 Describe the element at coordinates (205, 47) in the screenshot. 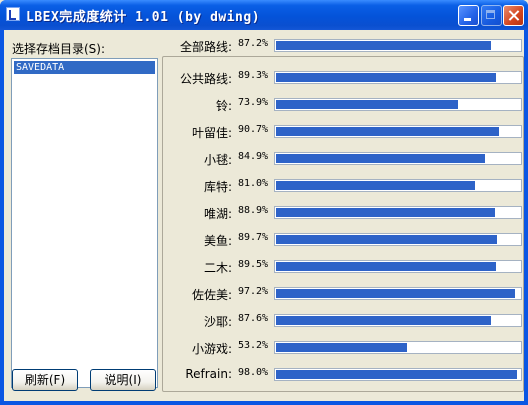

I see `stat-label: 全部路线:` at that location.